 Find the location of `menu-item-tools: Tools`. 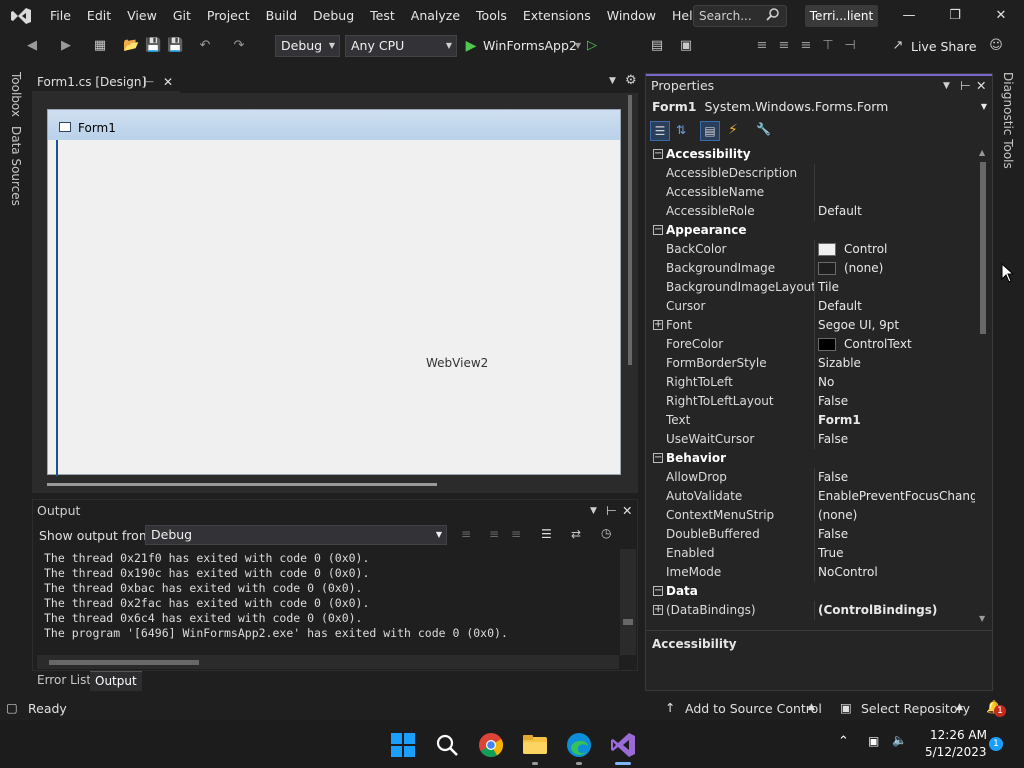

menu-item-tools: Tools is located at coordinates (491, 16).